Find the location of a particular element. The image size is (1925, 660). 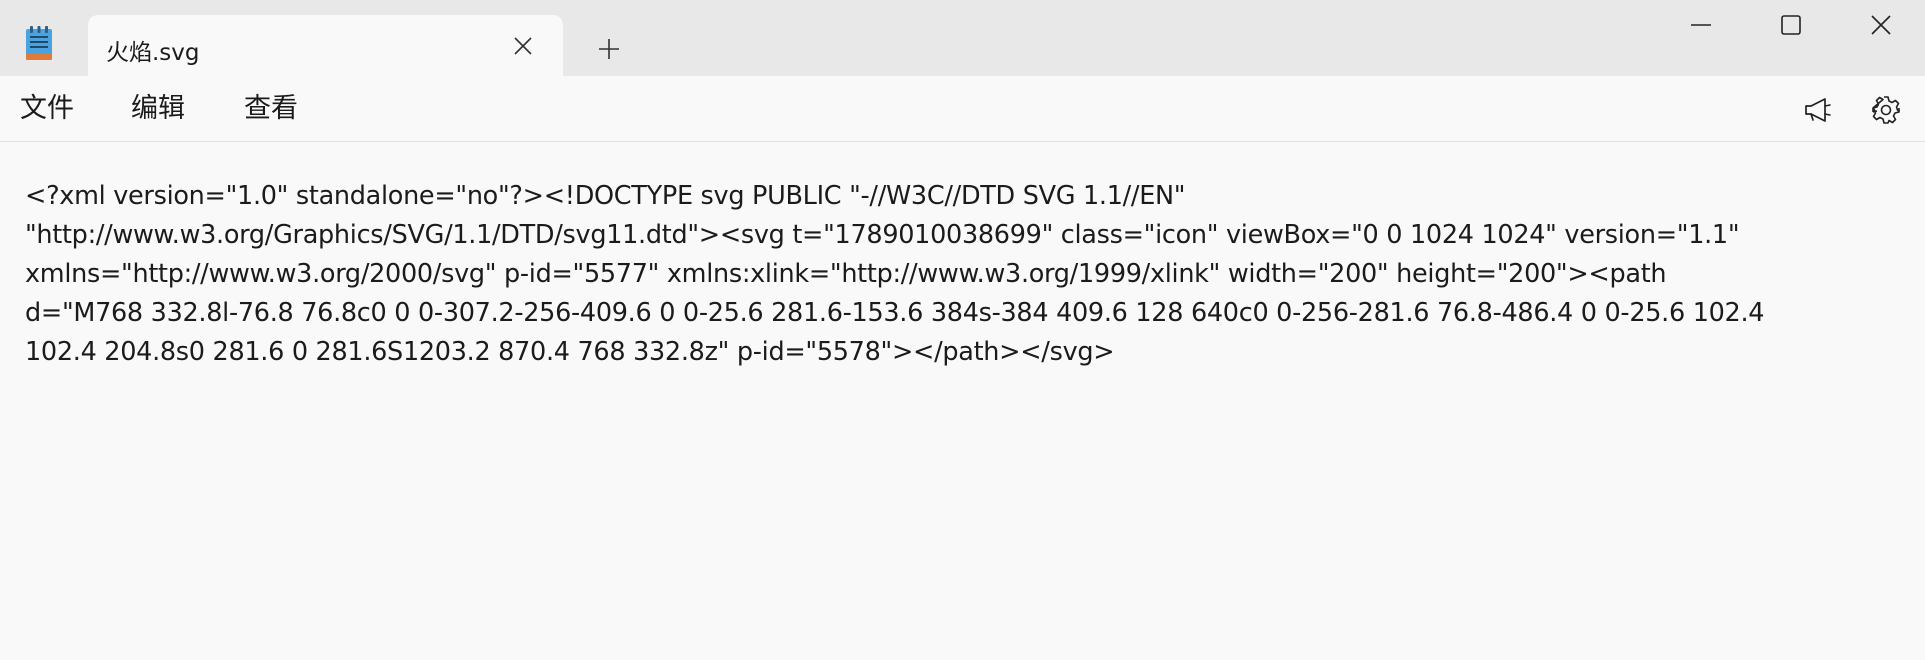

menu-file: 文件 is located at coordinates (47, 109).